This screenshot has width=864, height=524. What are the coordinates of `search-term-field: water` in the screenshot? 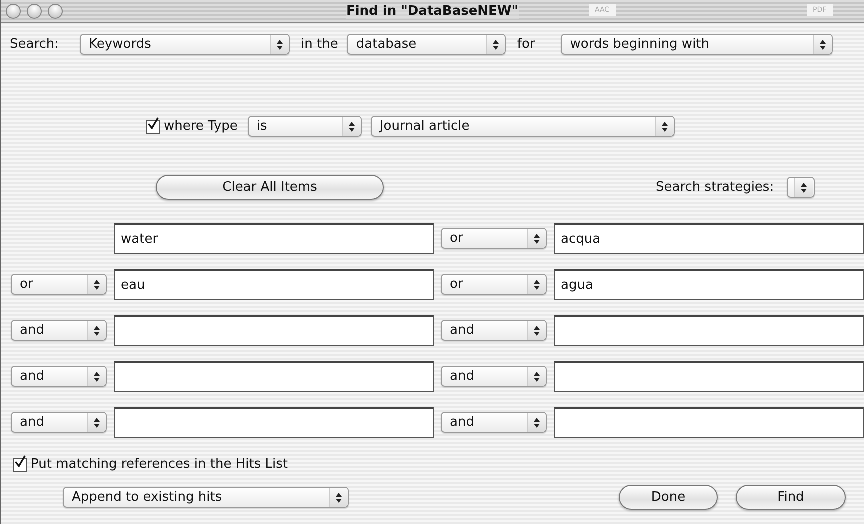 It's located at (274, 238).